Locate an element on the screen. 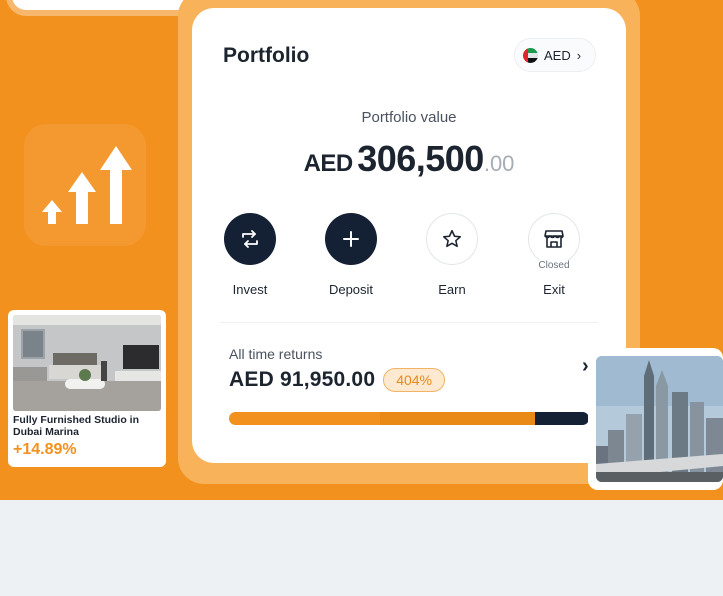  store-icon is located at coordinates (554, 239).